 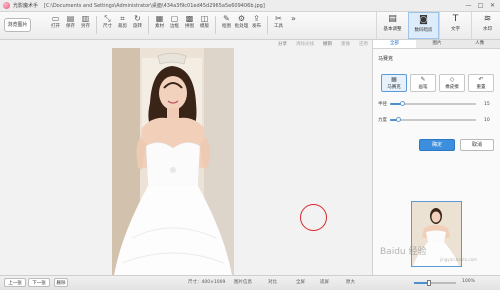 I want to click on toolbar-tool-label: 素材, so click(x=159, y=26).